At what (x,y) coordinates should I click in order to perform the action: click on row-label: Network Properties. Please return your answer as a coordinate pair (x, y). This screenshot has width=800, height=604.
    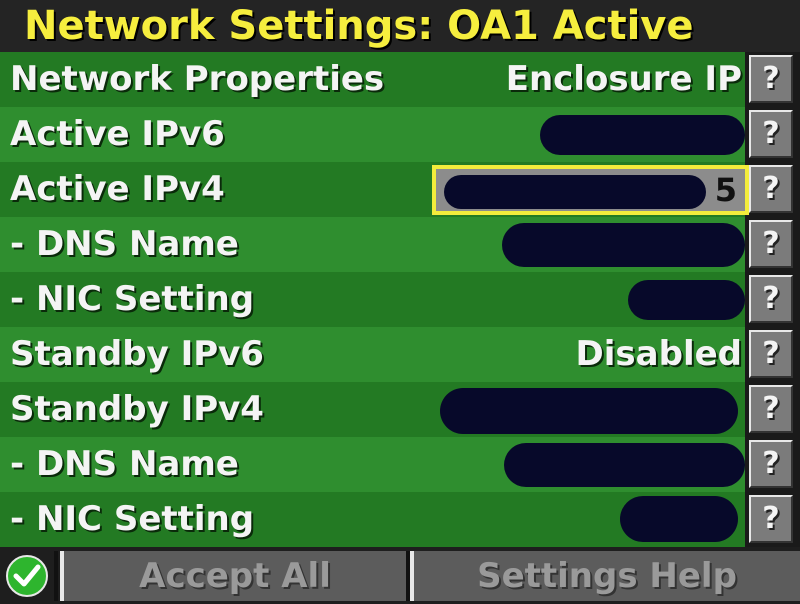
    Looking at the image, I should click on (197, 79).